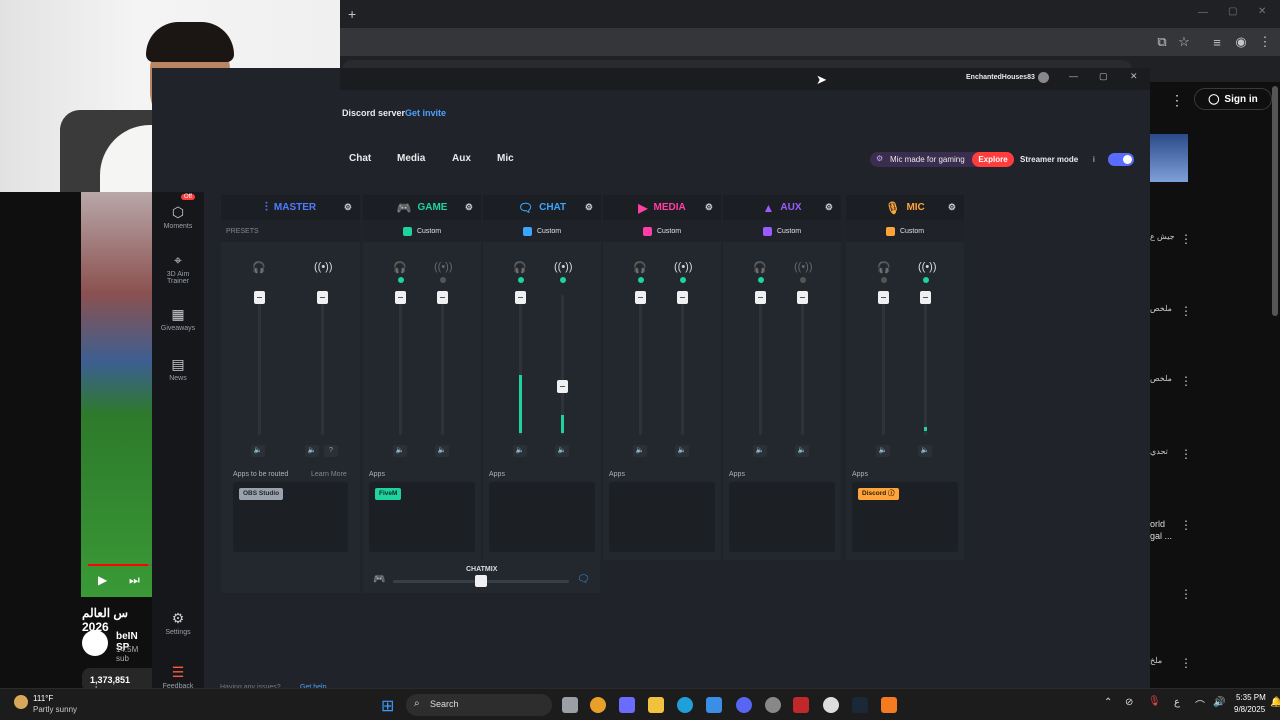 The image size is (1280, 720). I want to click on profile-icon: ◉, so click(1241, 42).